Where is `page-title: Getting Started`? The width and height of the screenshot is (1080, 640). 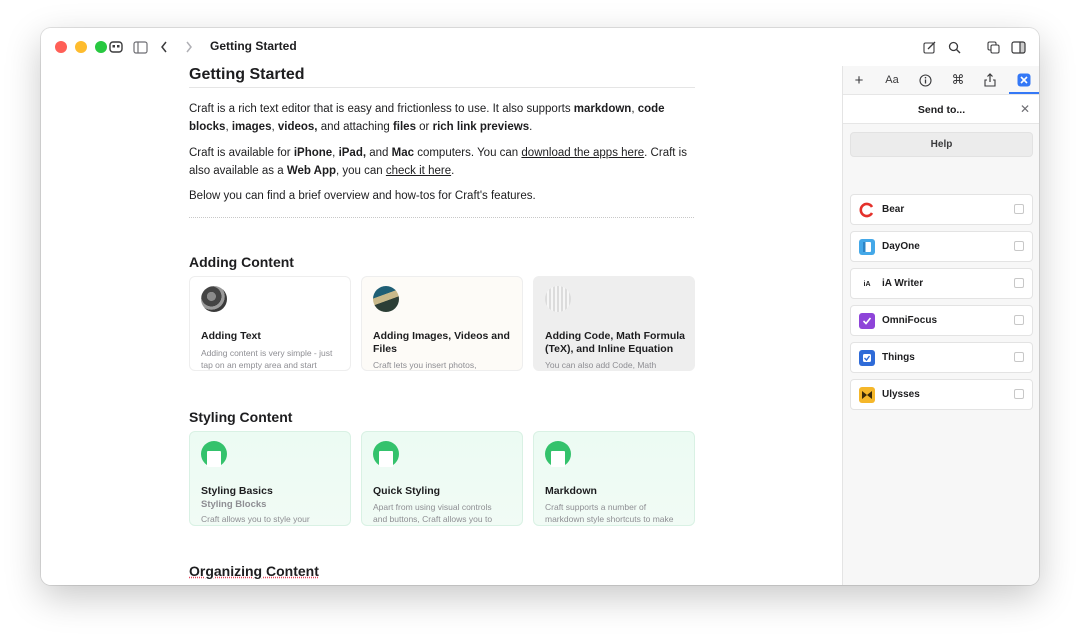
page-title: Getting Started is located at coordinates (247, 75).